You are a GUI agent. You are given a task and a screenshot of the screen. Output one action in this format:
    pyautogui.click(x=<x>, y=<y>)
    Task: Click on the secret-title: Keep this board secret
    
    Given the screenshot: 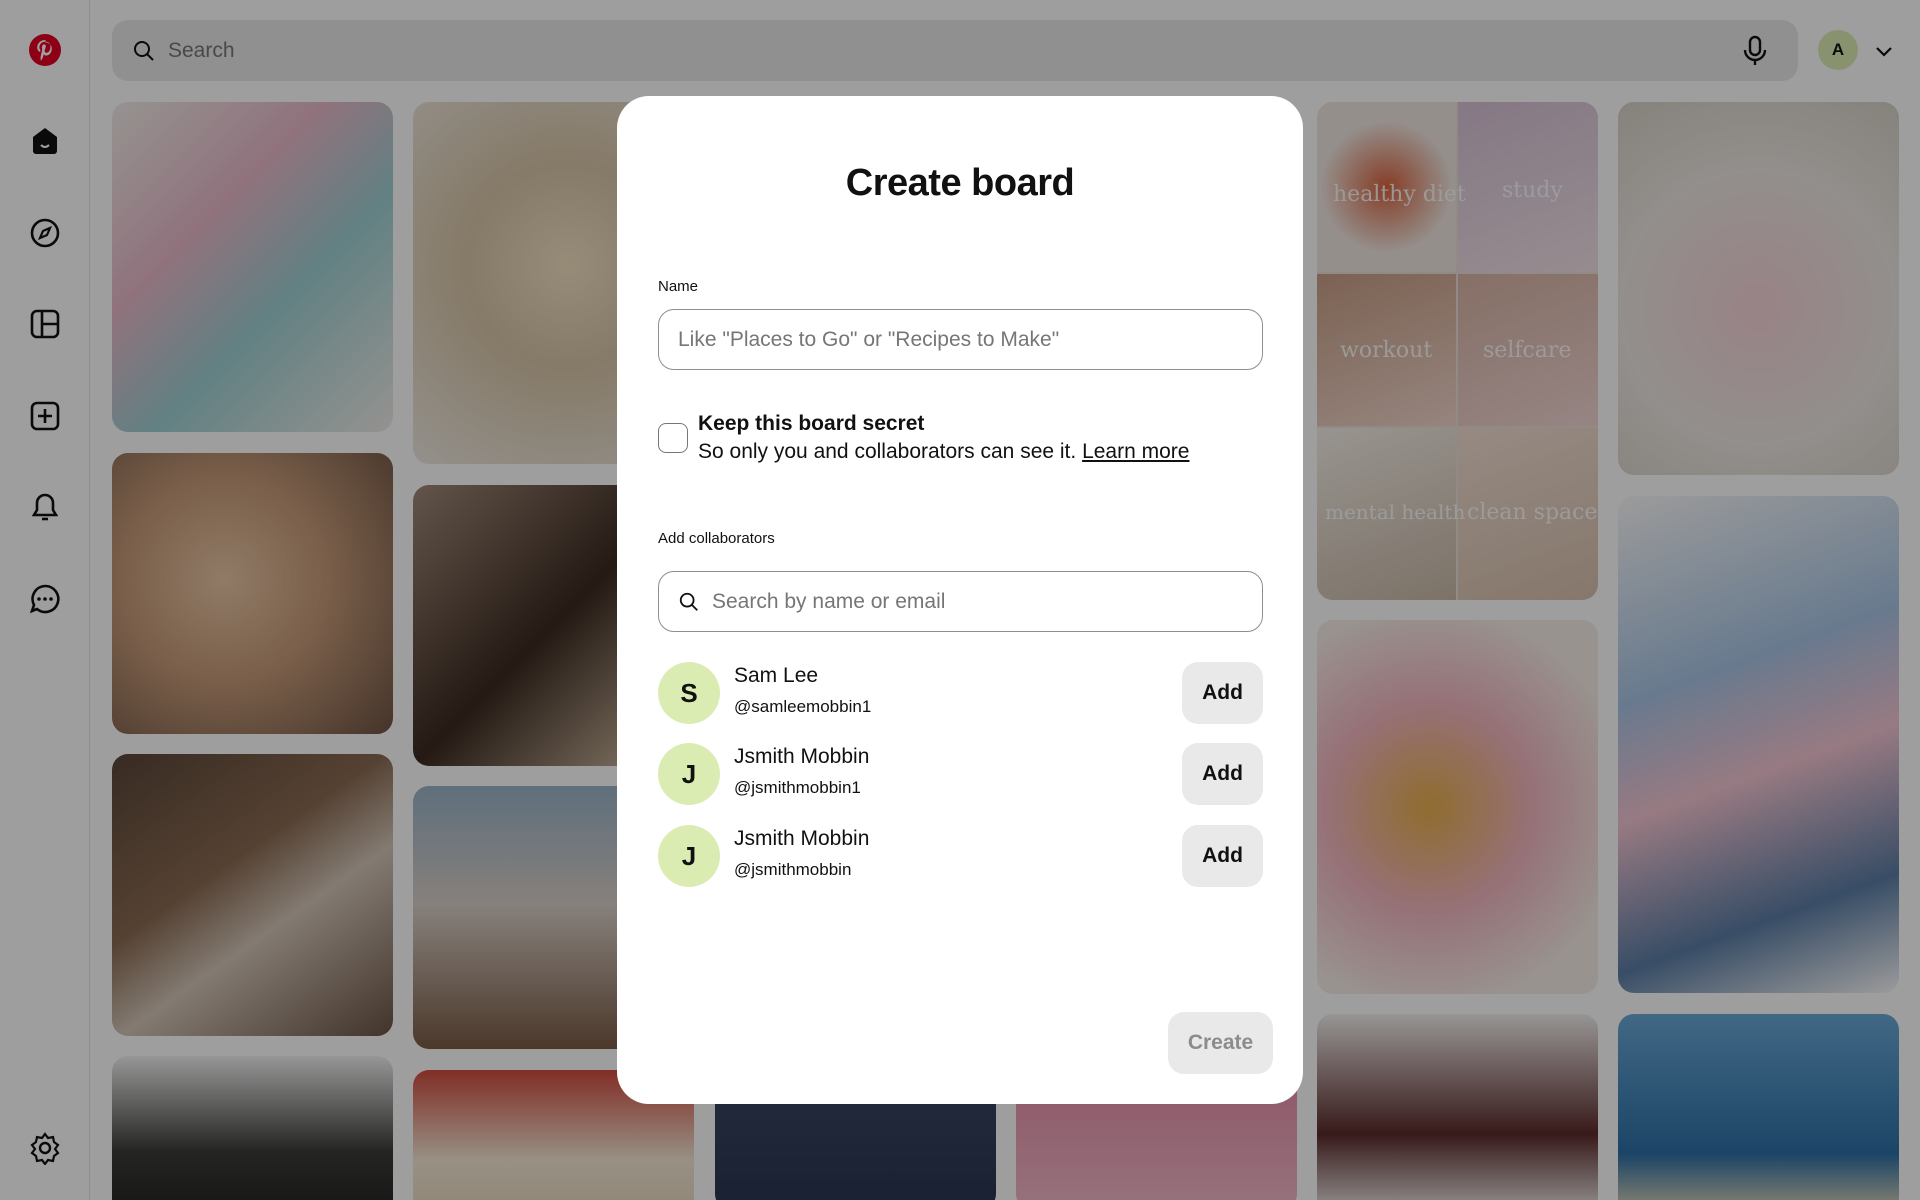 What is the action you would take?
    pyautogui.click(x=811, y=423)
    